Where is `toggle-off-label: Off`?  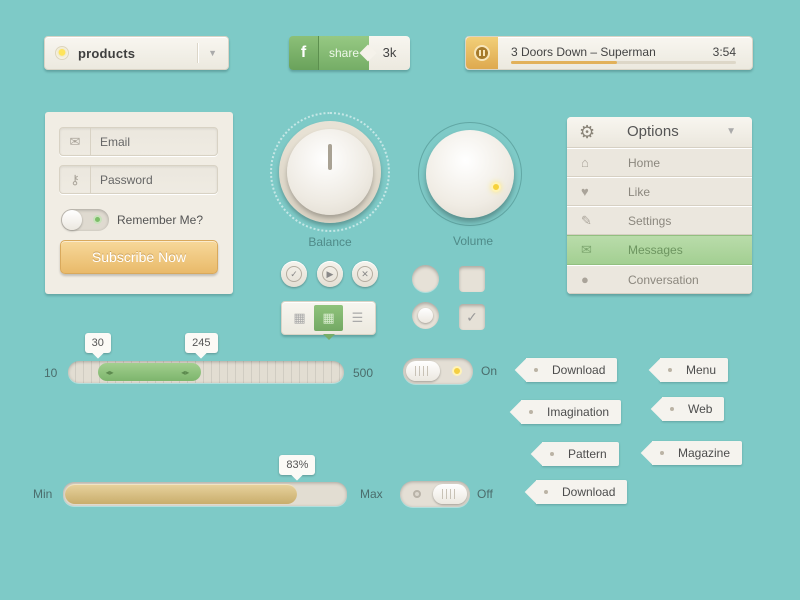 toggle-off-label: Off is located at coordinates (485, 494).